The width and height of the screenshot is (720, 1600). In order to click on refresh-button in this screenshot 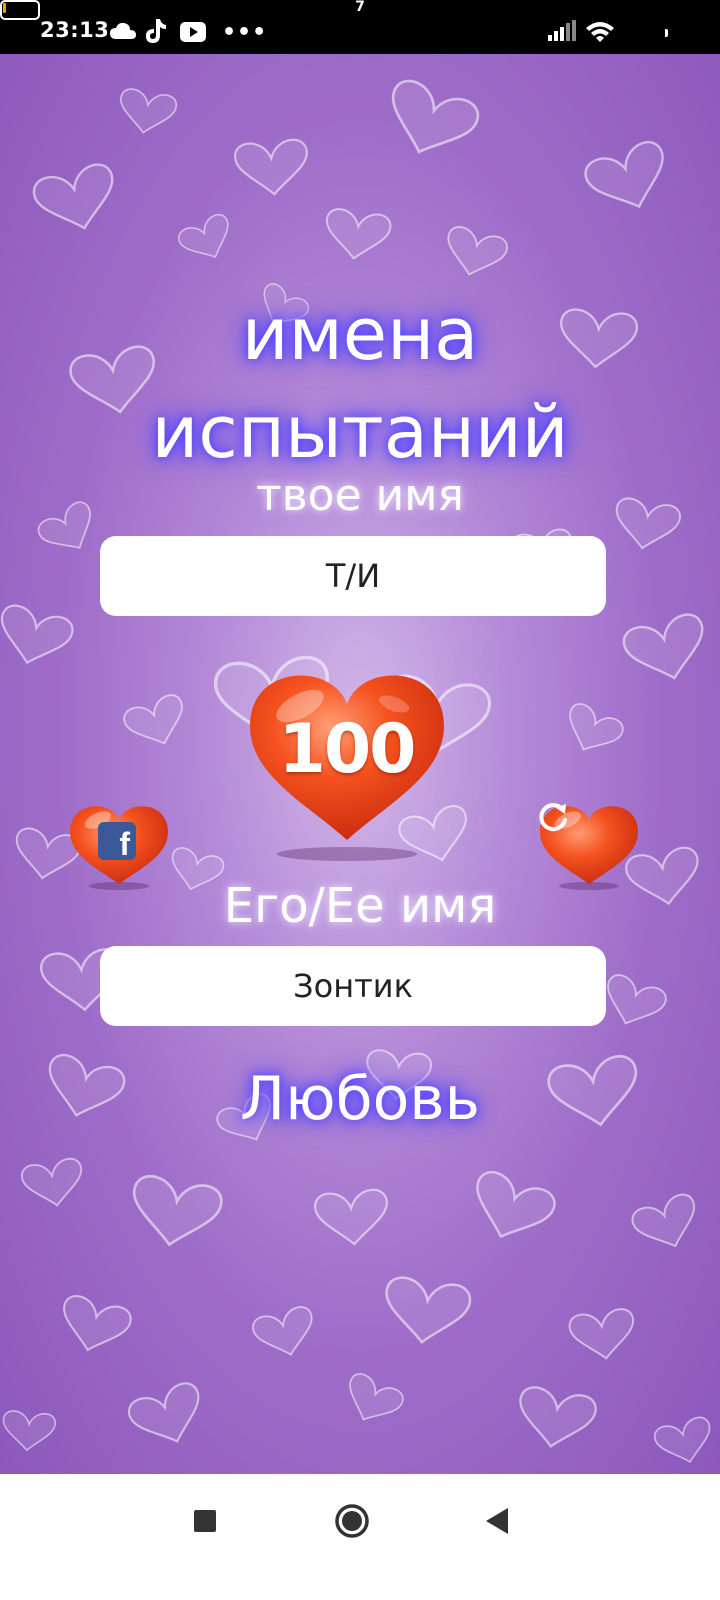, I will do `click(589, 844)`.